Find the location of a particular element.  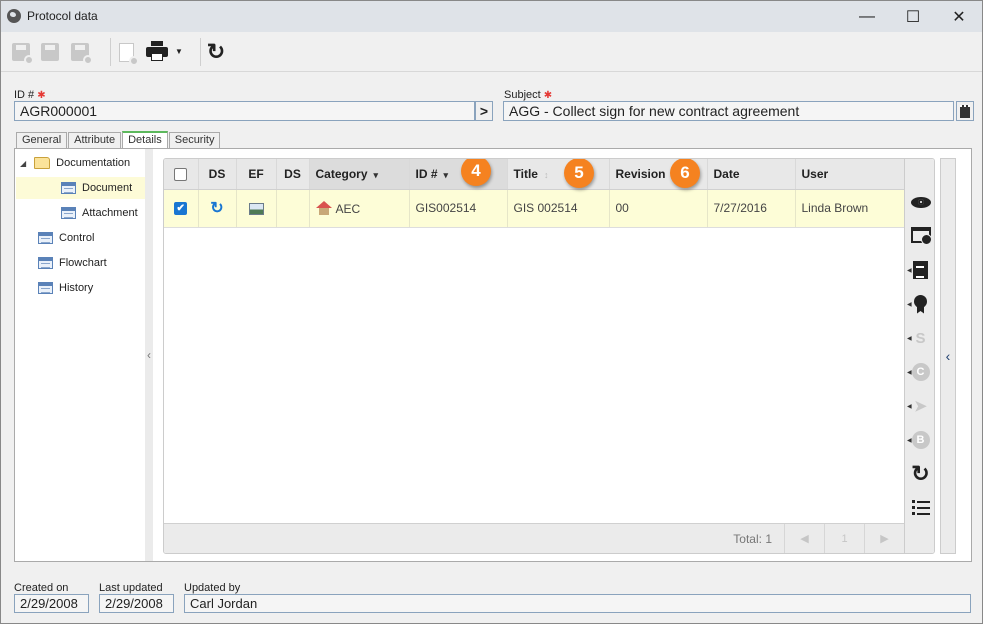

refresh-button: ↻ is located at coordinates (216, 52).